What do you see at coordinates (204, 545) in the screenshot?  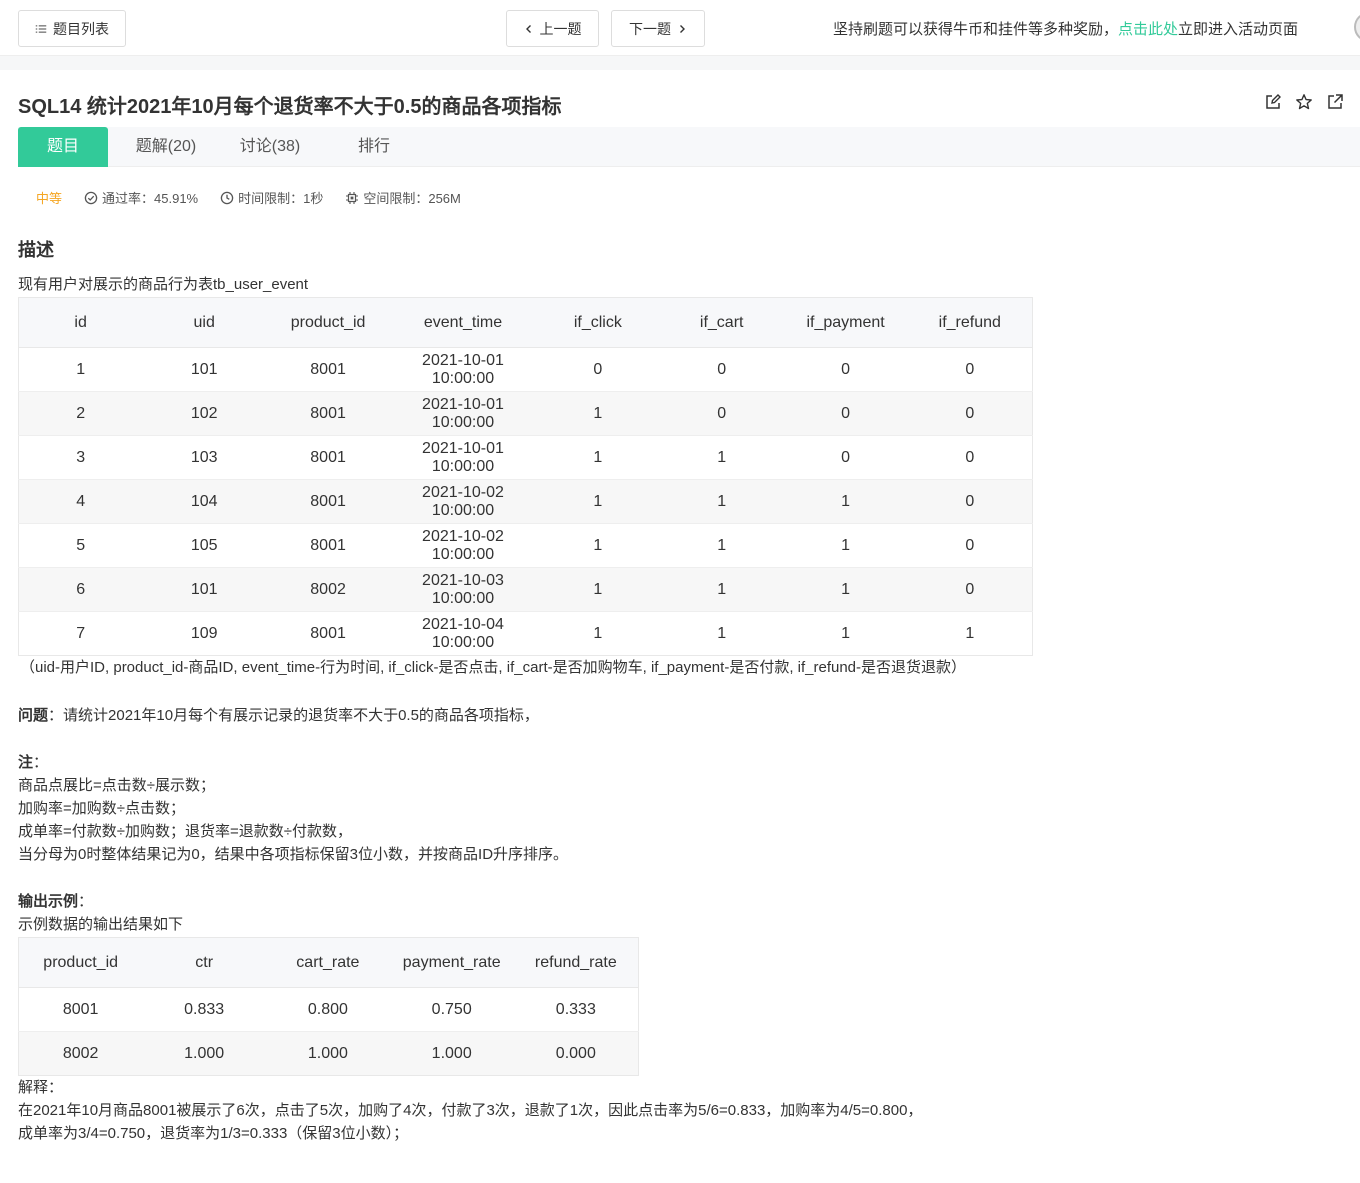 I see `table-cell: 105` at bounding box center [204, 545].